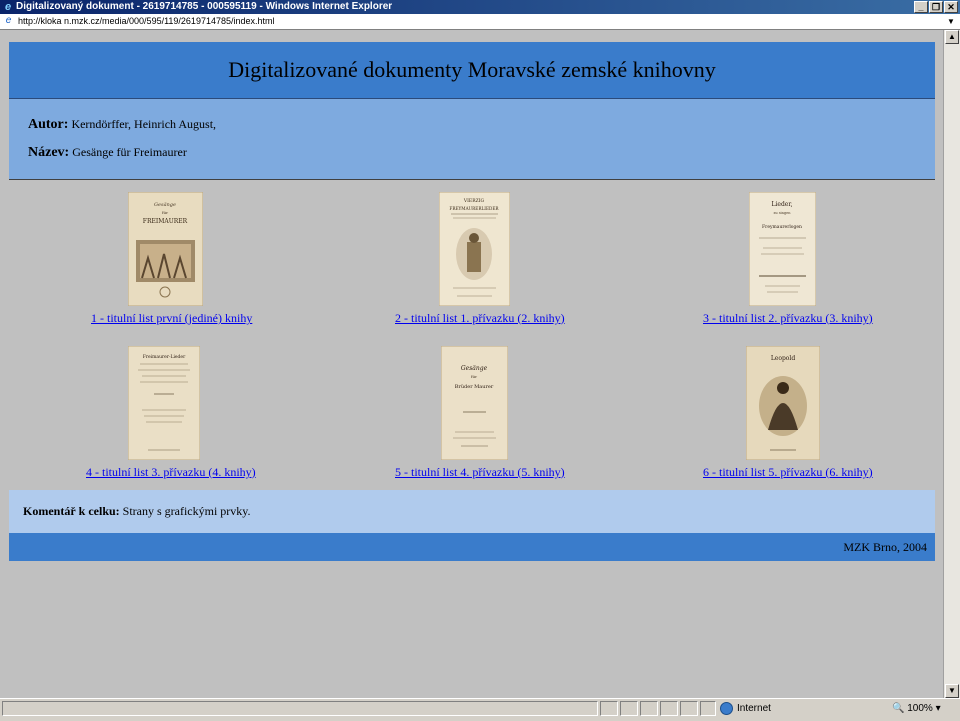 Image resolution: width=960 pixels, height=721 pixels. Describe the element at coordinates (754, 709) in the screenshot. I see `zone-label: Internet` at that location.